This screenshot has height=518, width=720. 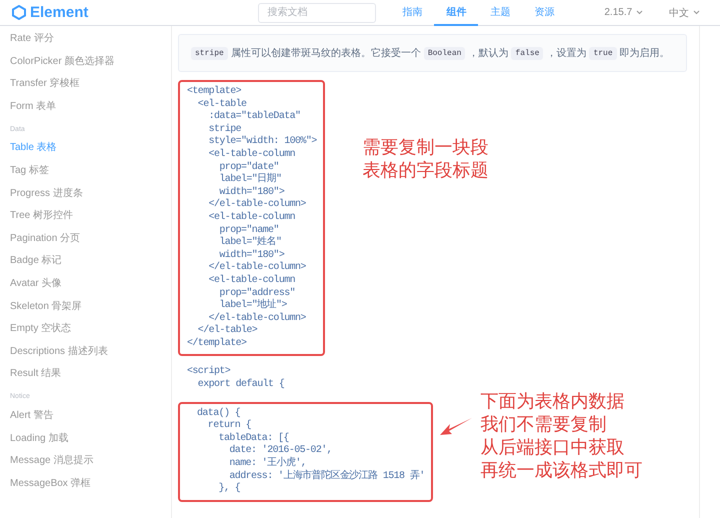 I want to click on nav-tab: 指南, so click(x=412, y=13).